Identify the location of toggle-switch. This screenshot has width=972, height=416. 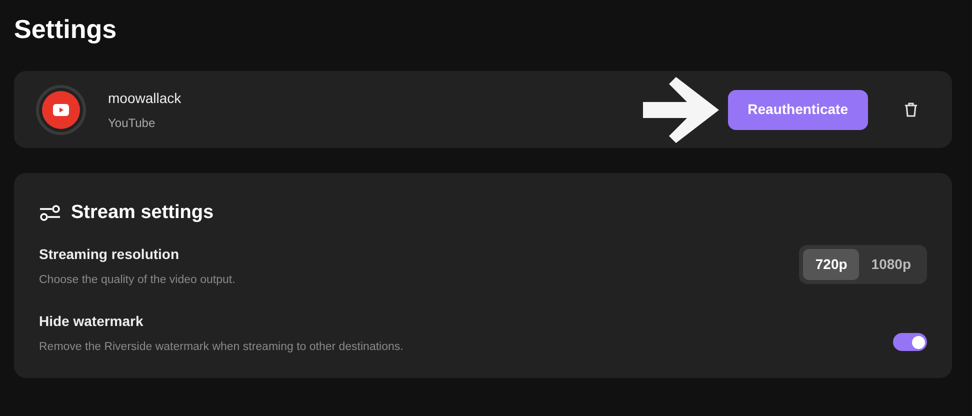
(910, 342).